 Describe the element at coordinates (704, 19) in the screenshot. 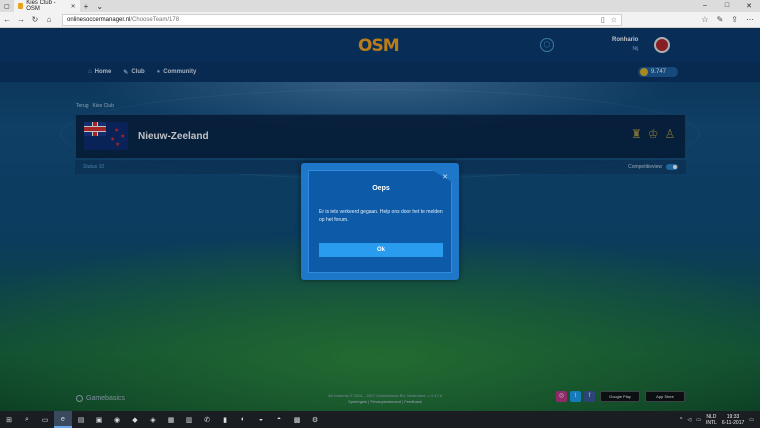

I see `favorites-hub-icon: ☆` at that location.